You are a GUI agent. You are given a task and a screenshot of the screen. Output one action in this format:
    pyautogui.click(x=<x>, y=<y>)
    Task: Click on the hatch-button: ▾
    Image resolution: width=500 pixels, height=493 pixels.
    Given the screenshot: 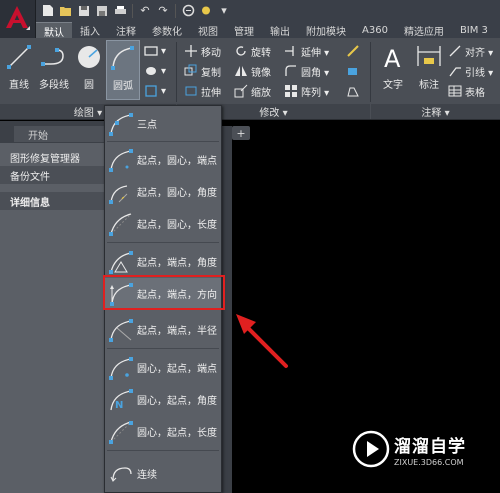 What is the action you would take?
    pyautogui.click(x=155, y=71)
    